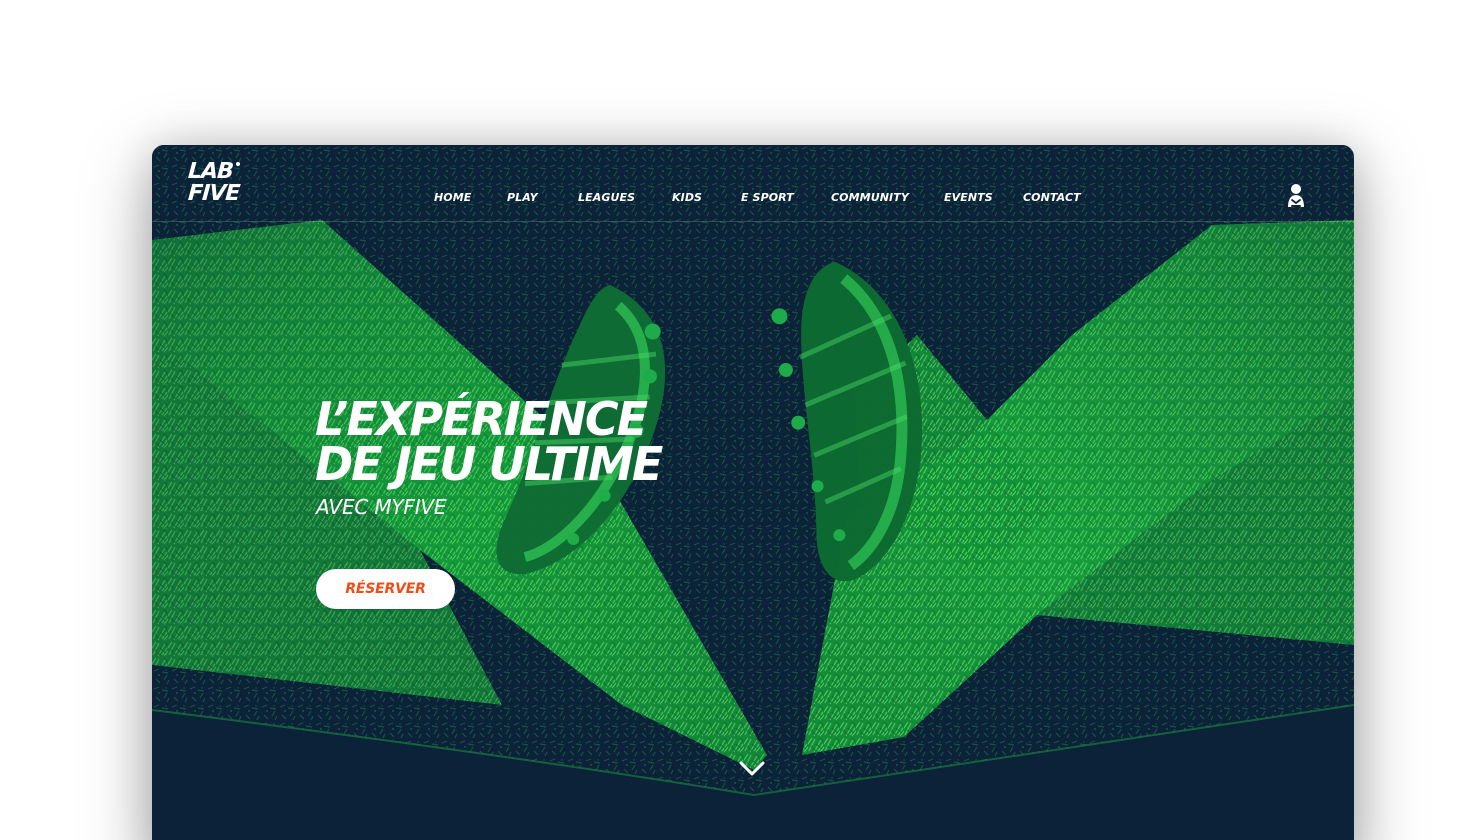 This screenshot has width=1461, height=840. I want to click on user-profile-icon, so click(1296, 196).